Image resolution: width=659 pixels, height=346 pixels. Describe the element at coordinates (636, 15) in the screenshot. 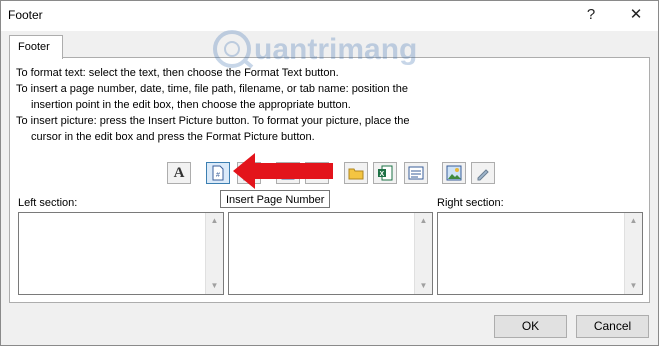

I see `close-button: ✕` at that location.